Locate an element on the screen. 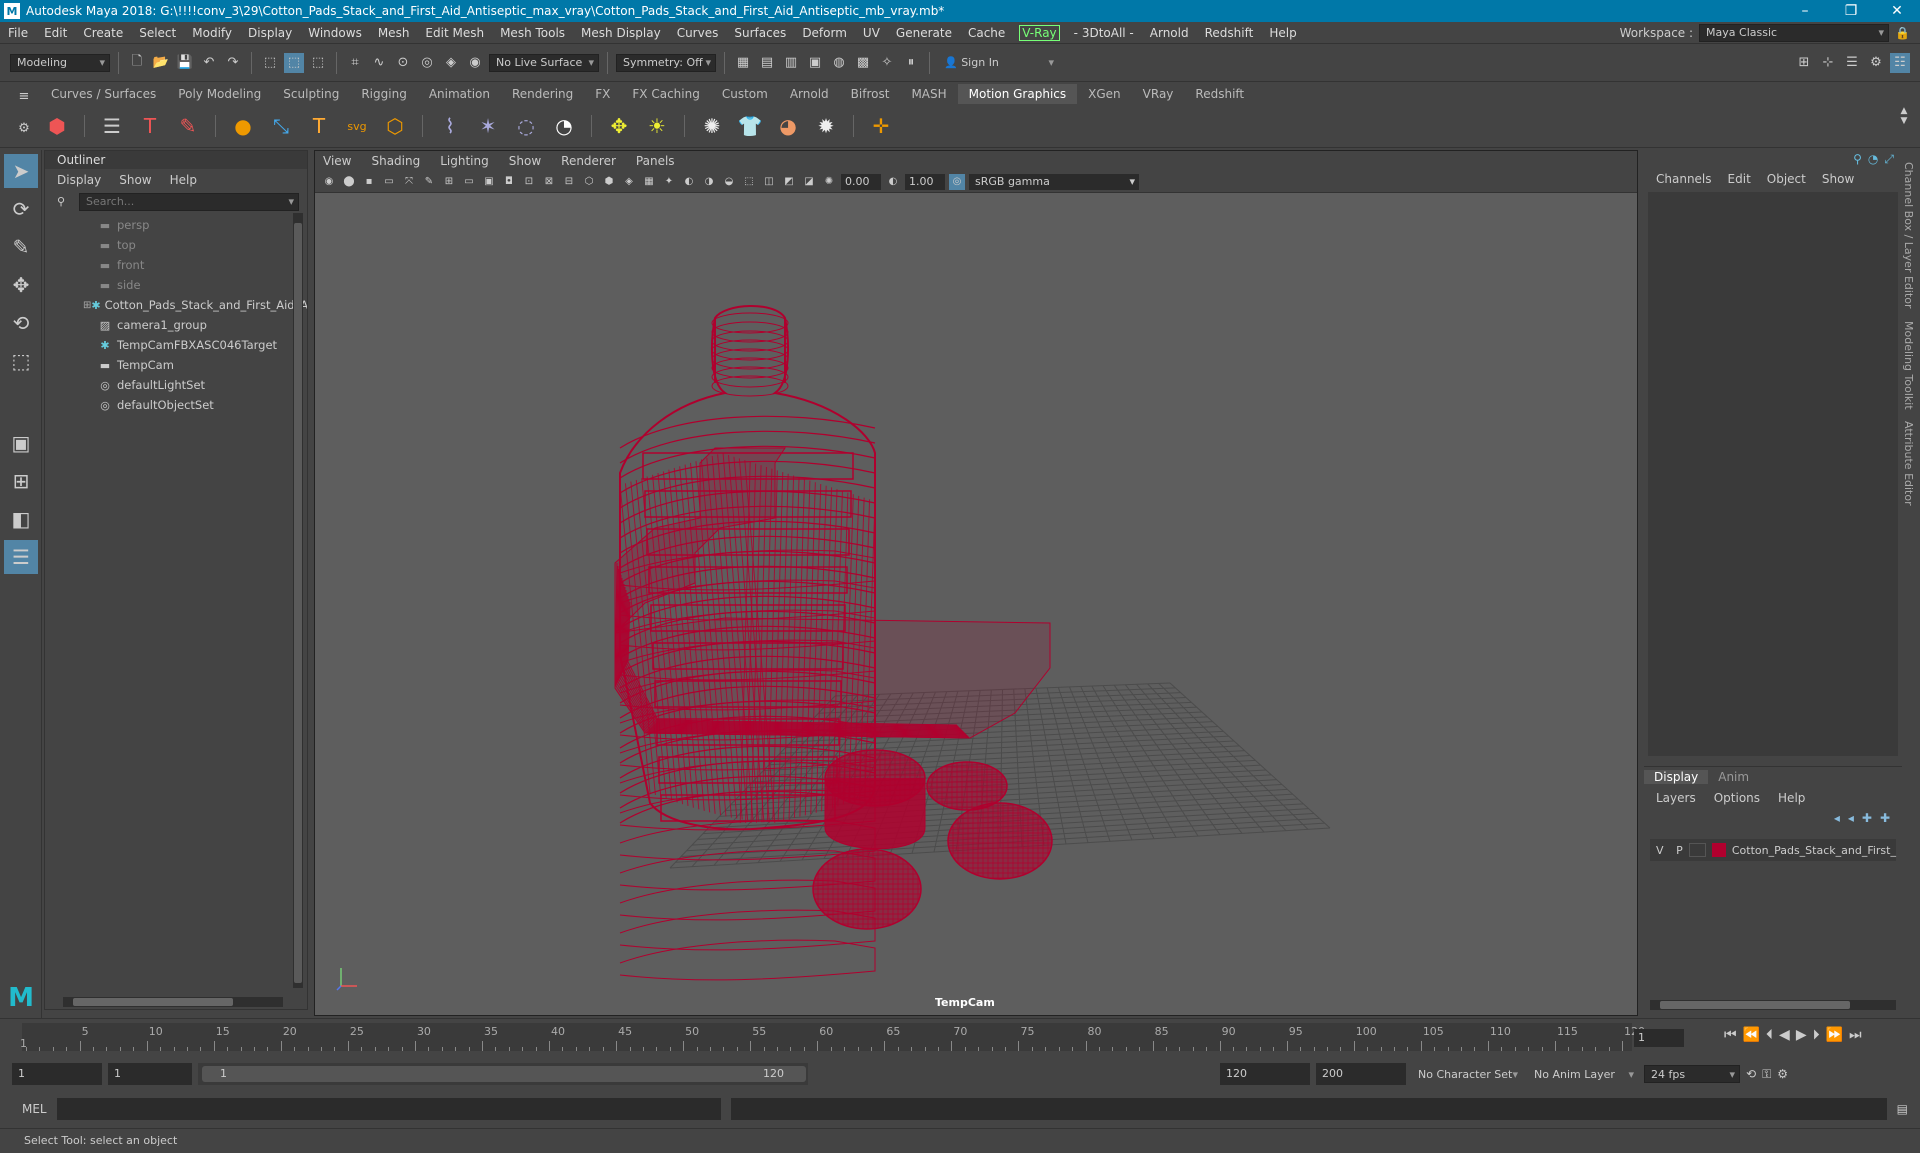  gear-effect-icon: ✺ is located at coordinates (712, 126).